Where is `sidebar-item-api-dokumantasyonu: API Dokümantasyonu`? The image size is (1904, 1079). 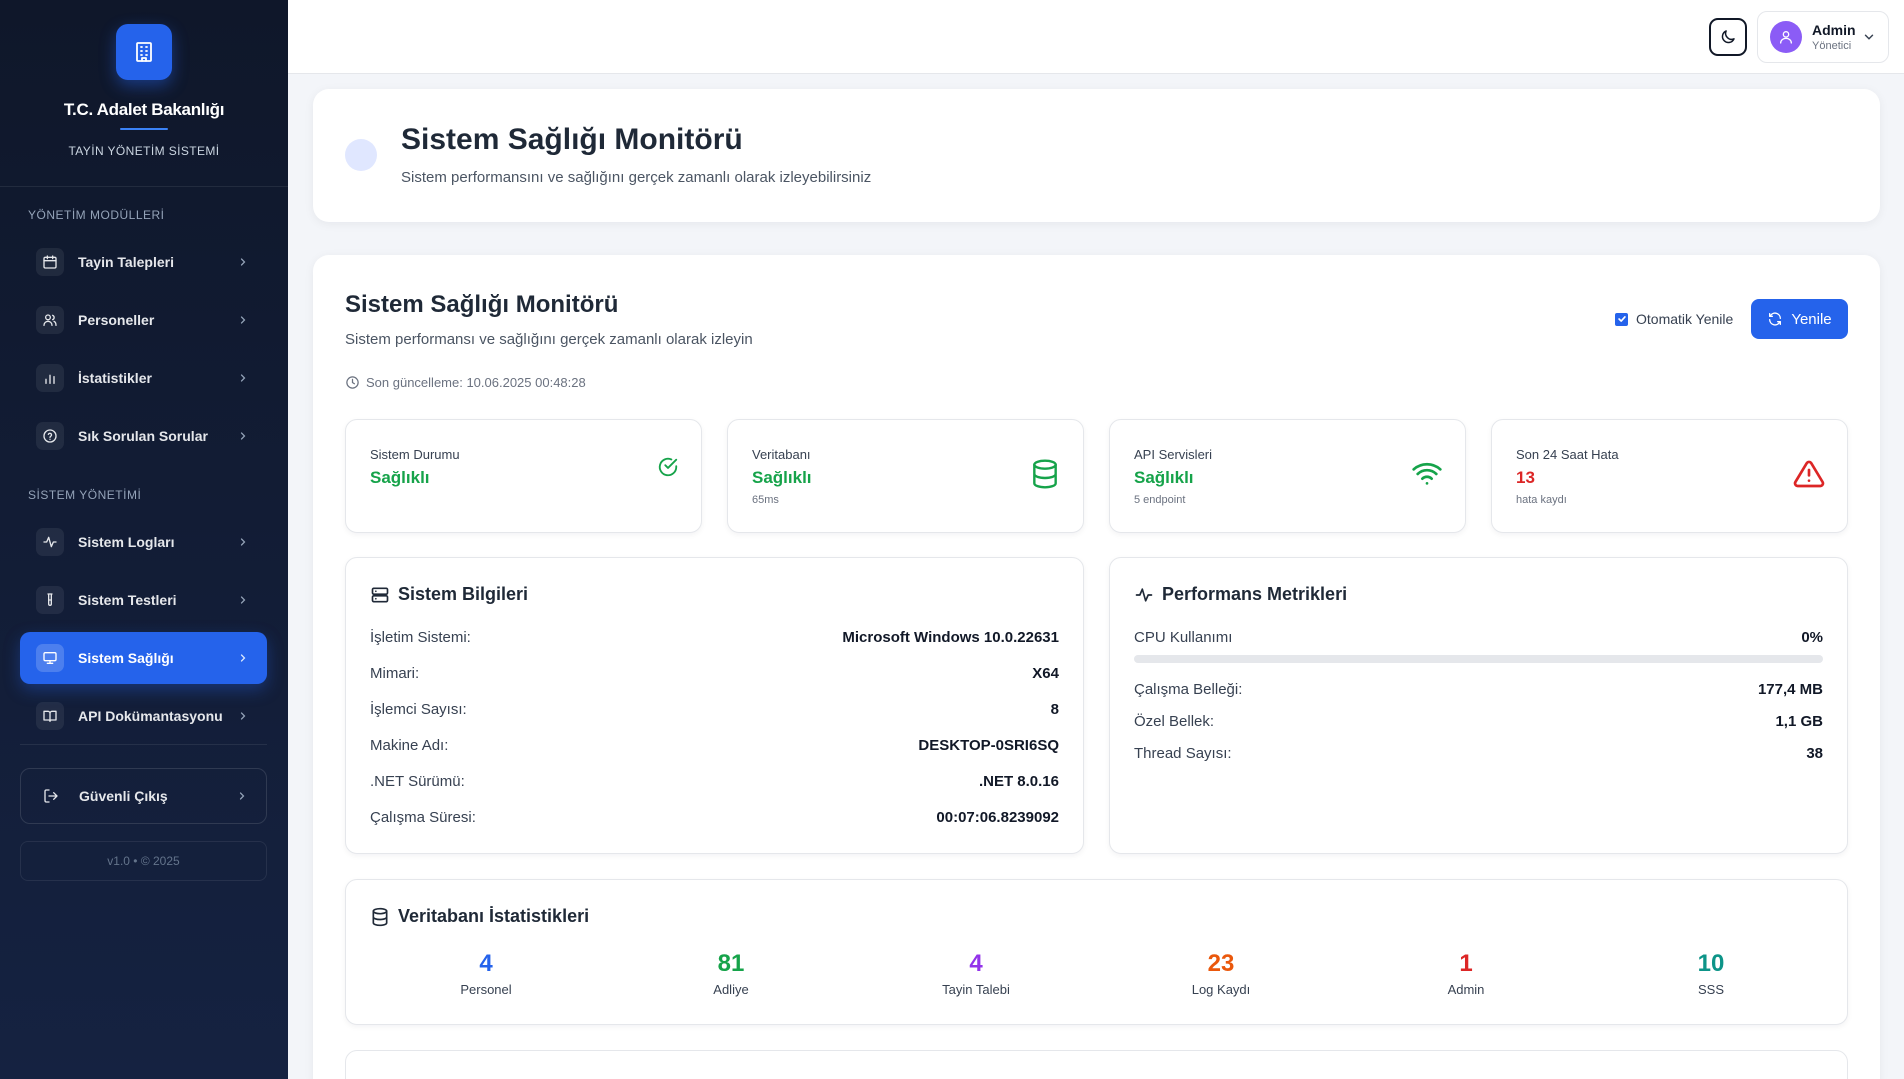
sidebar-item-api-dokumantasyonu: API Dokümantasyonu is located at coordinates (143, 716).